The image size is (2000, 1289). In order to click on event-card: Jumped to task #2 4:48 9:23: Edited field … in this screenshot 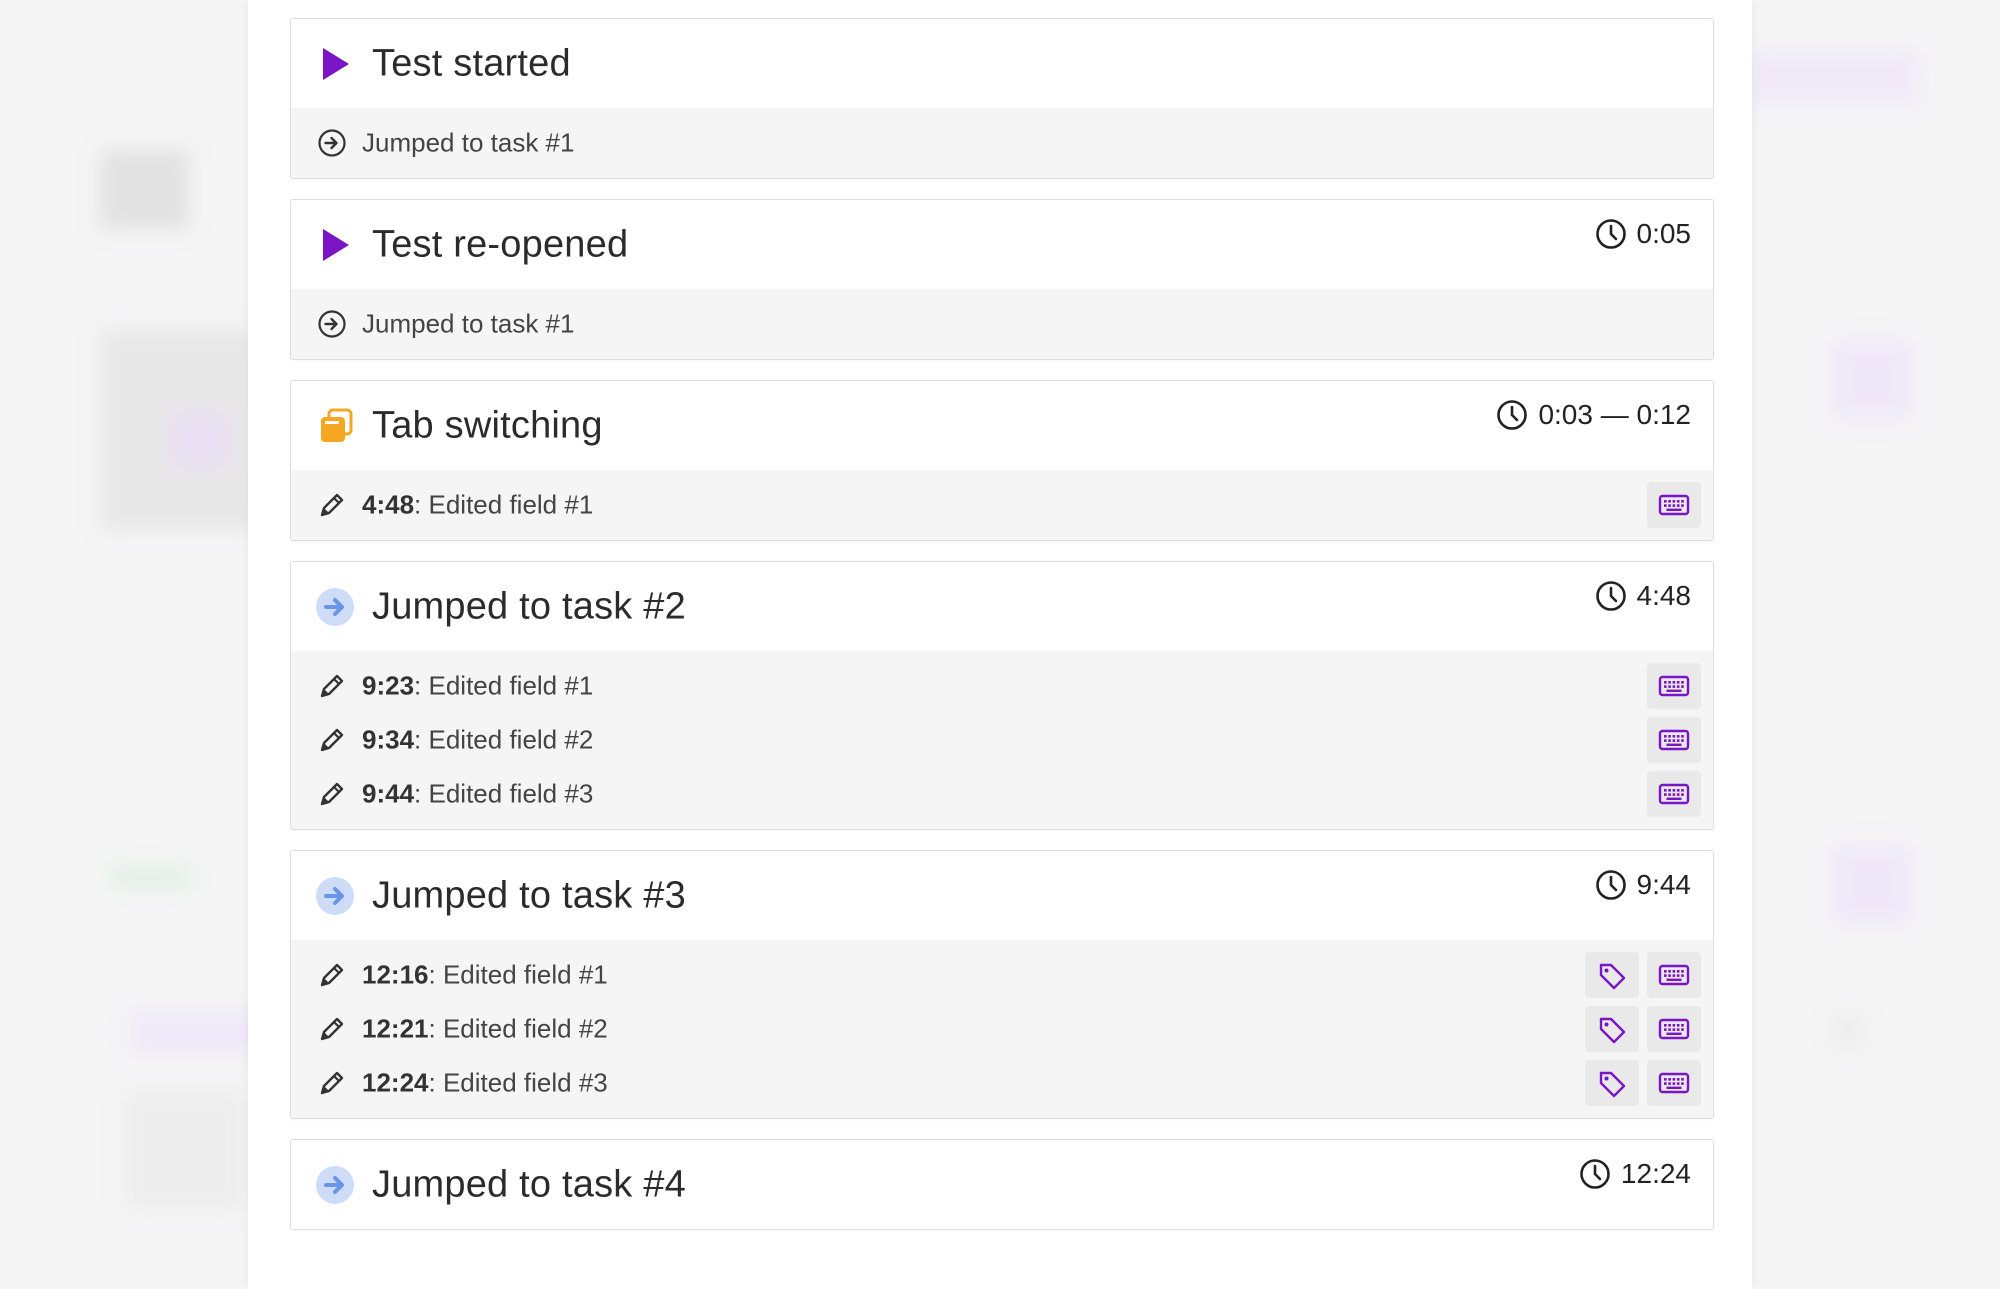, I will do `click(1002, 695)`.